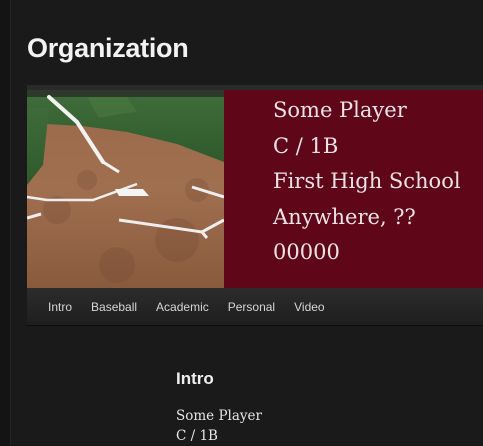 The width and height of the screenshot is (483, 446). Describe the element at coordinates (340, 110) in the screenshot. I see `player-name: Some Player` at that location.